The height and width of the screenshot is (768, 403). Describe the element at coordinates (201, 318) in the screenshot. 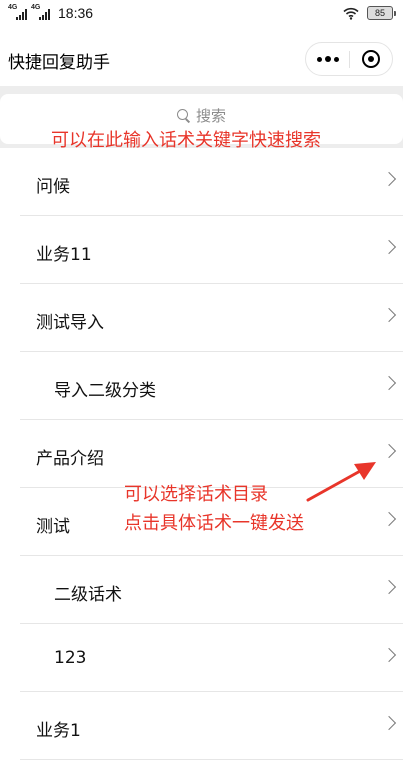

I see `list-item: 测试导入` at that location.